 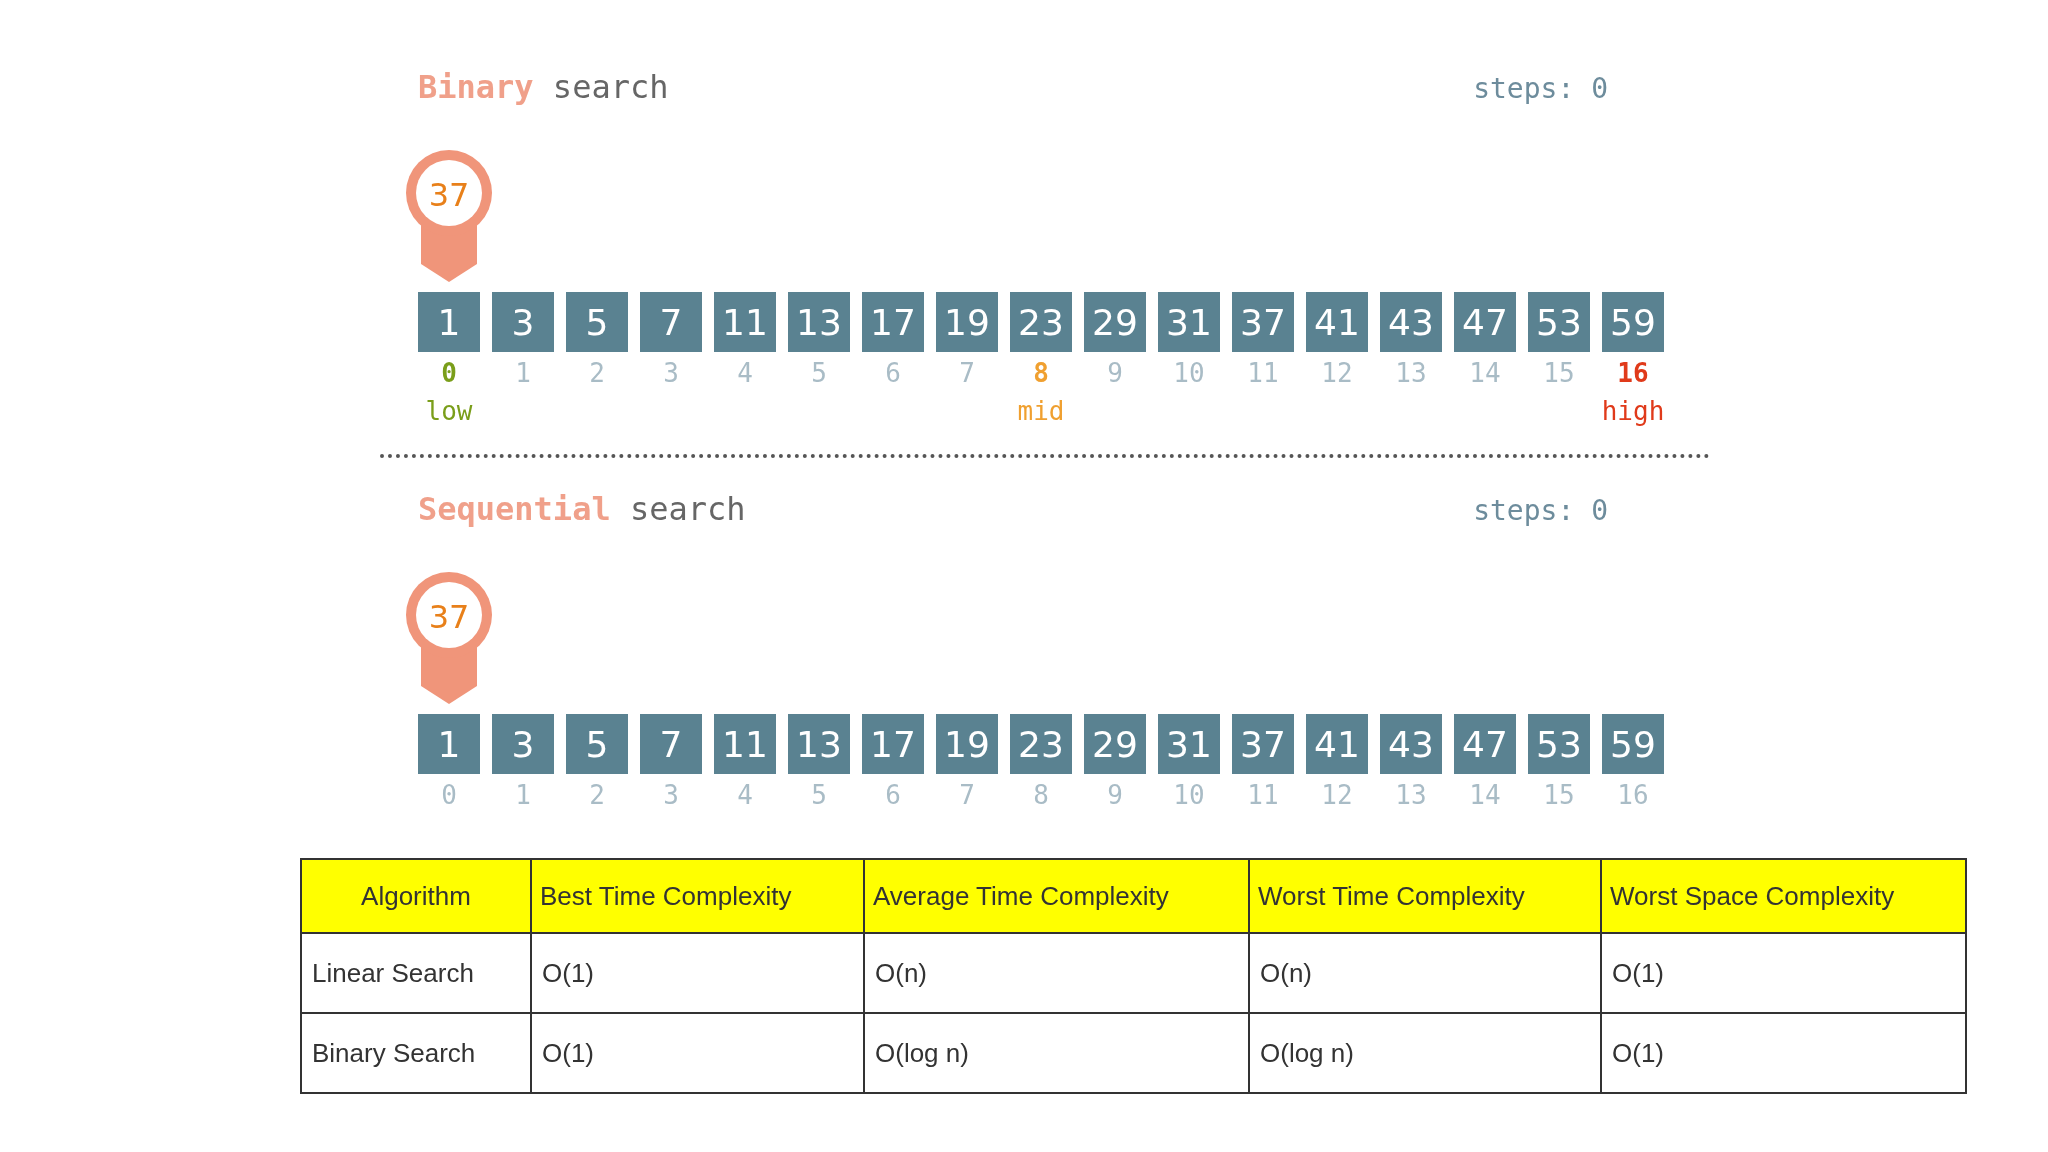 I want to click on column-header: Worst Time Complexity, so click(x=1425, y=896).